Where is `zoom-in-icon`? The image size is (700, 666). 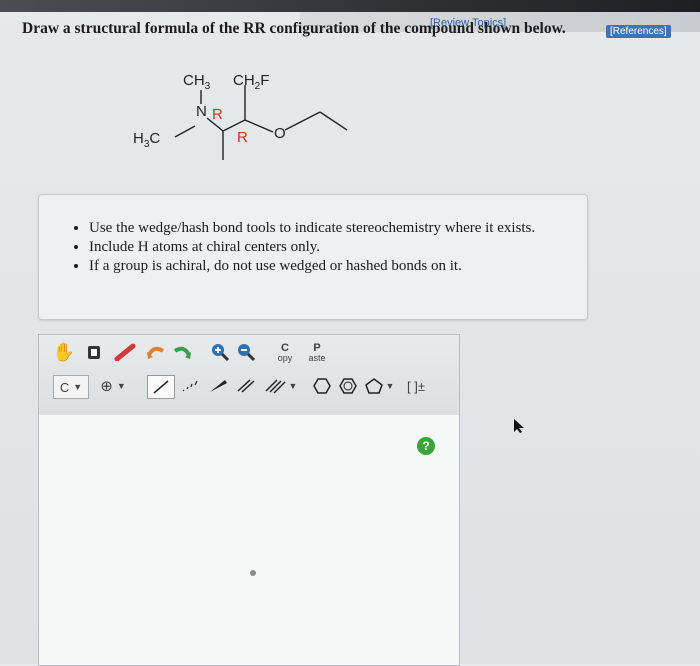
zoom-in-icon is located at coordinates (221, 353).